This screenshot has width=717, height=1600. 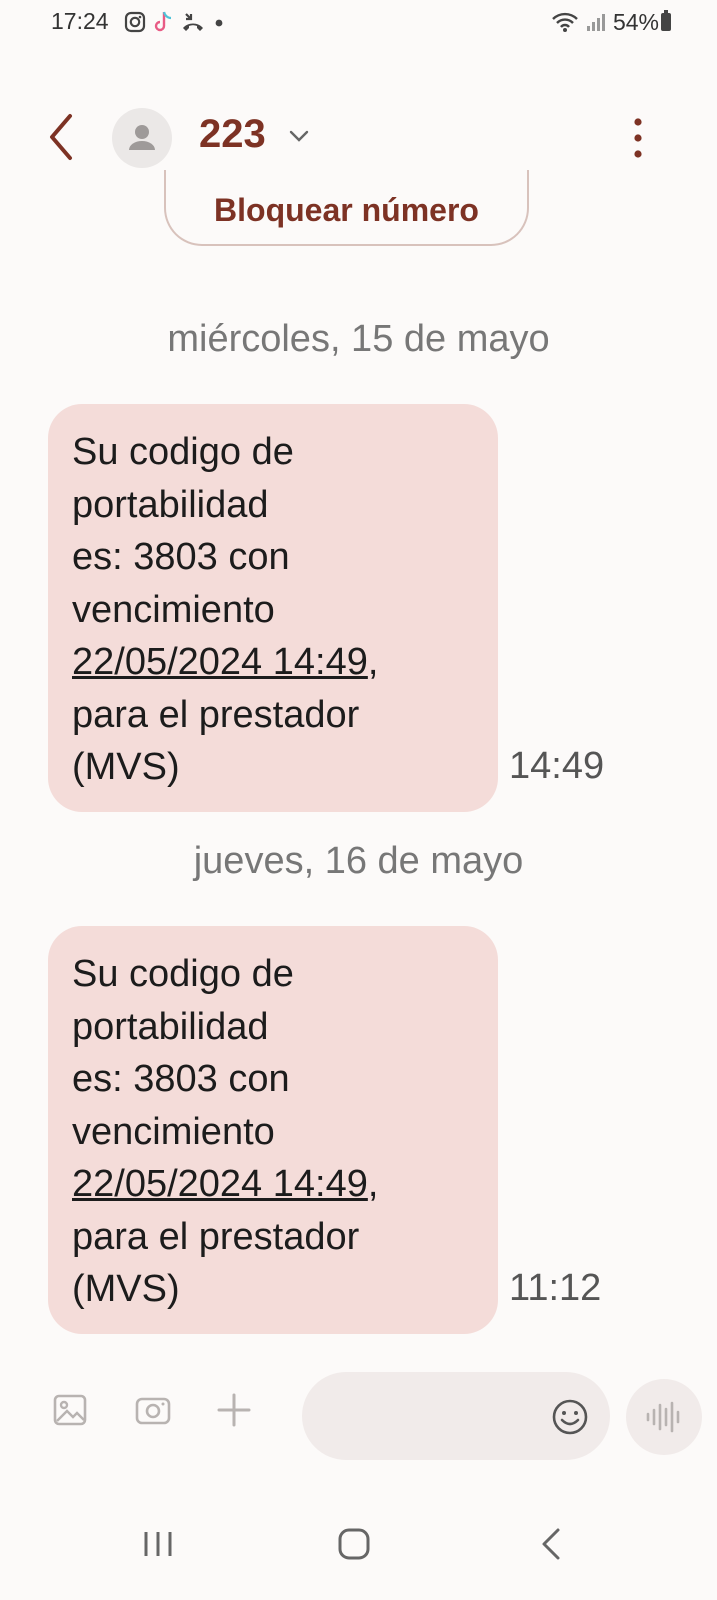 I want to click on contact-name: 223, so click(x=232, y=134).